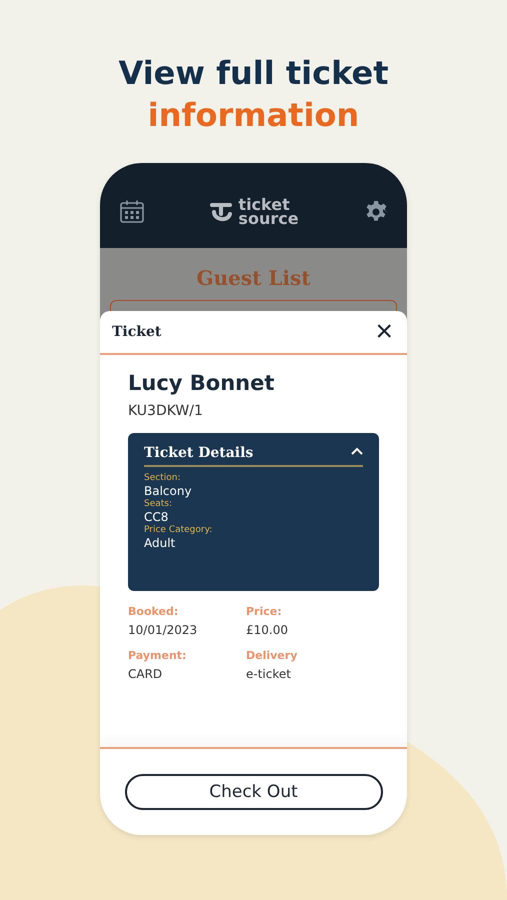 This screenshot has width=507, height=900. Describe the element at coordinates (272, 655) in the screenshot. I see `field-label: Delivery` at that location.